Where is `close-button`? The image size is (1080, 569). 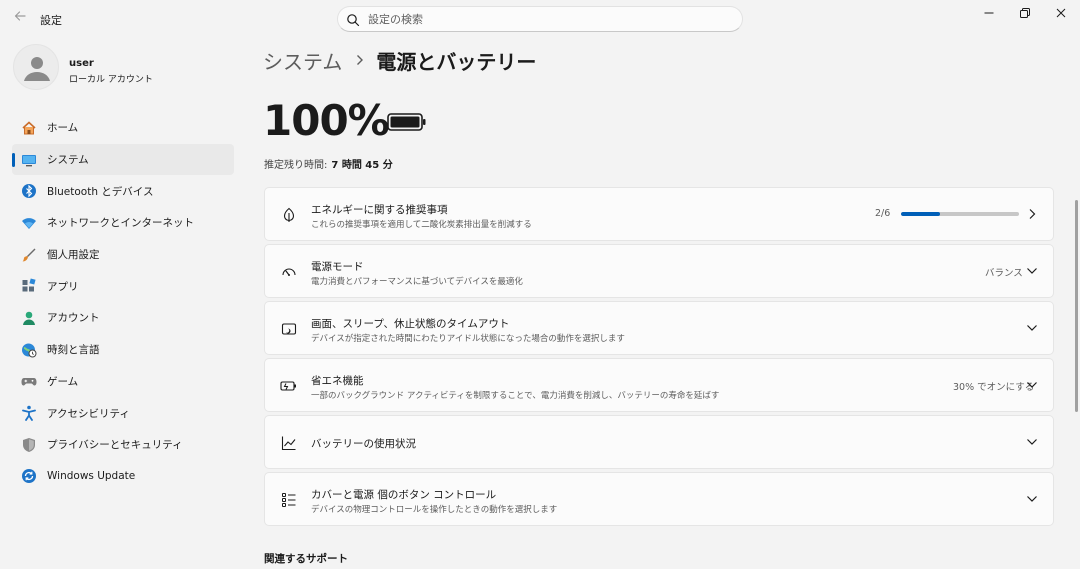 close-button is located at coordinates (1061, 13).